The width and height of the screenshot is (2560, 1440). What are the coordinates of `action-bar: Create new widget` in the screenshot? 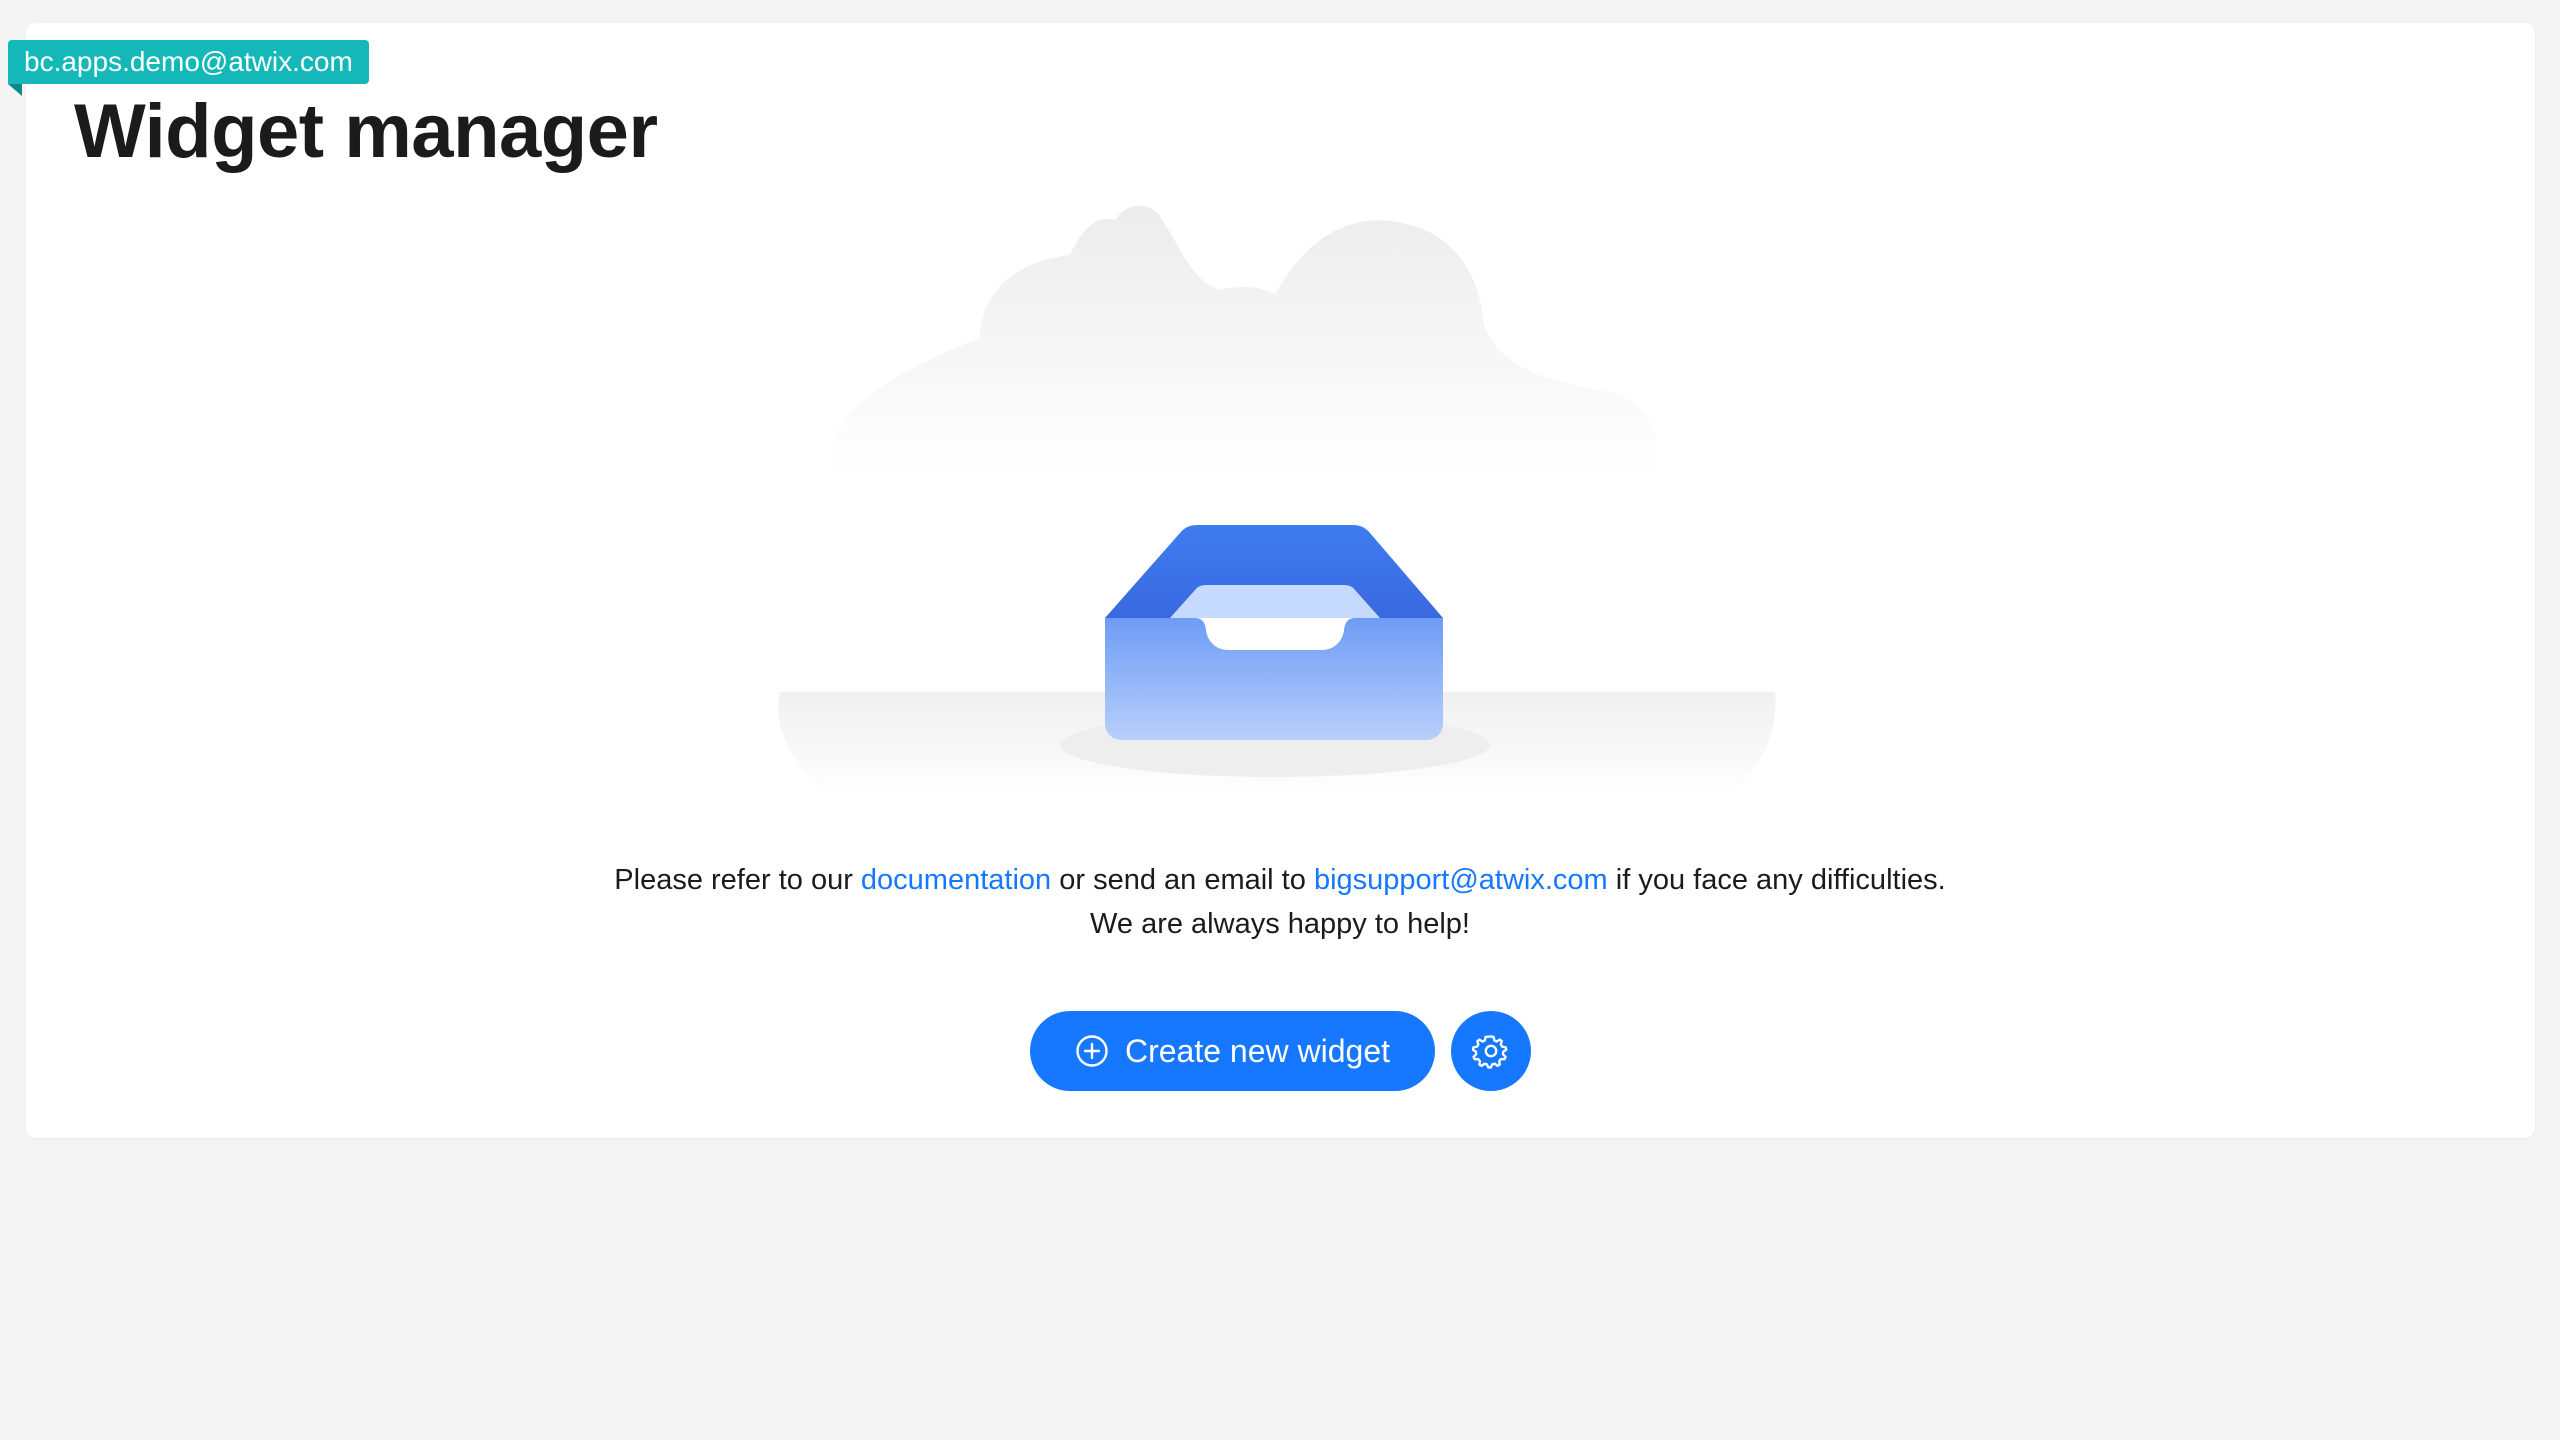 It's located at (1280, 1051).